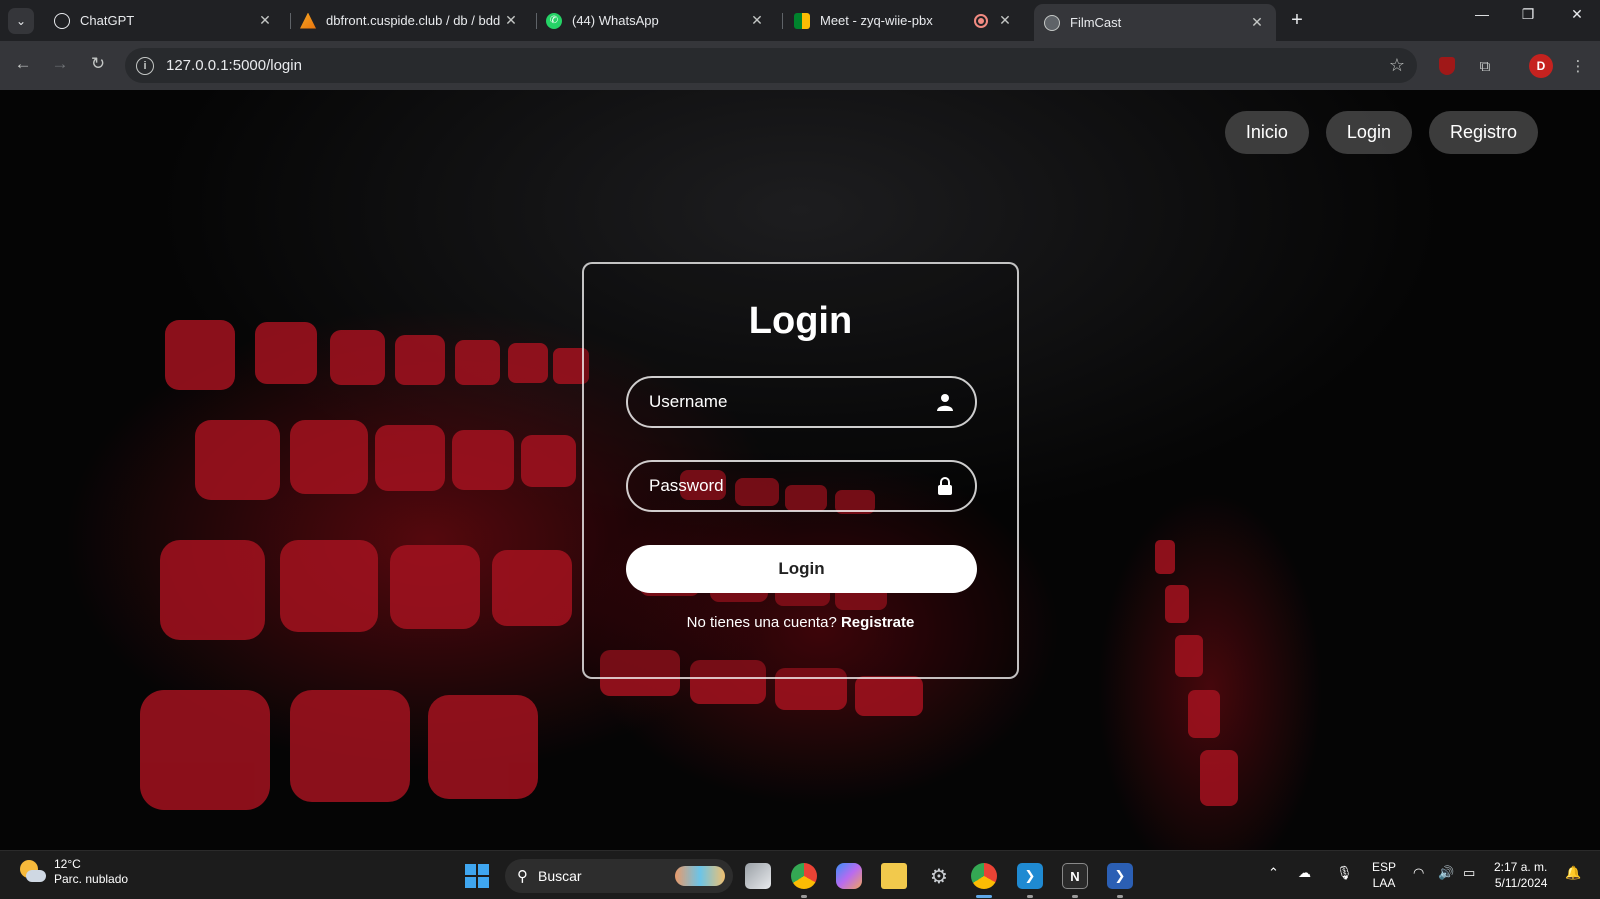  What do you see at coordinates (802, 20) in the screenshot?
I see `meet-icon` at bounding box center [802, 20].